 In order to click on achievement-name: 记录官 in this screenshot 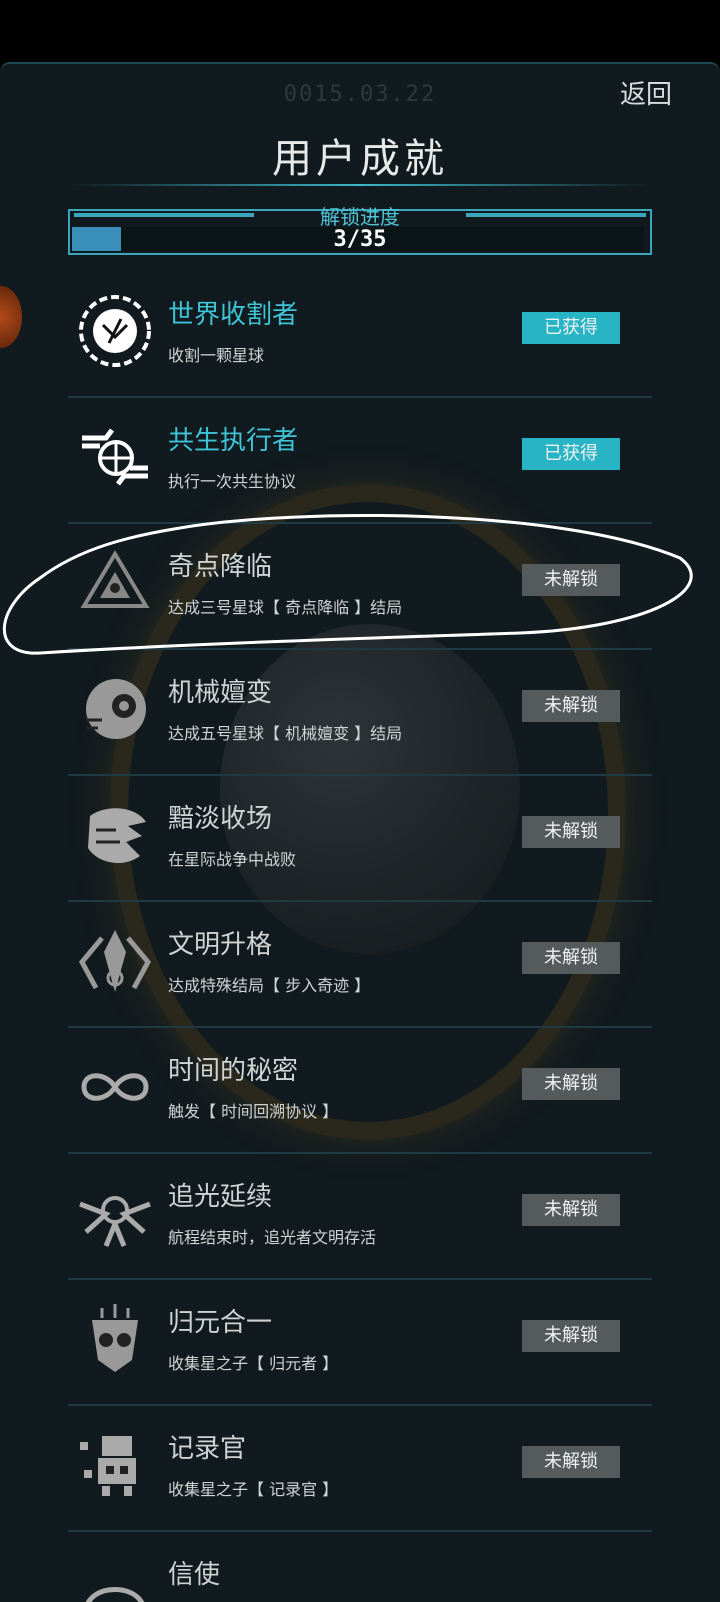, I will do `click(207, 1449)`.